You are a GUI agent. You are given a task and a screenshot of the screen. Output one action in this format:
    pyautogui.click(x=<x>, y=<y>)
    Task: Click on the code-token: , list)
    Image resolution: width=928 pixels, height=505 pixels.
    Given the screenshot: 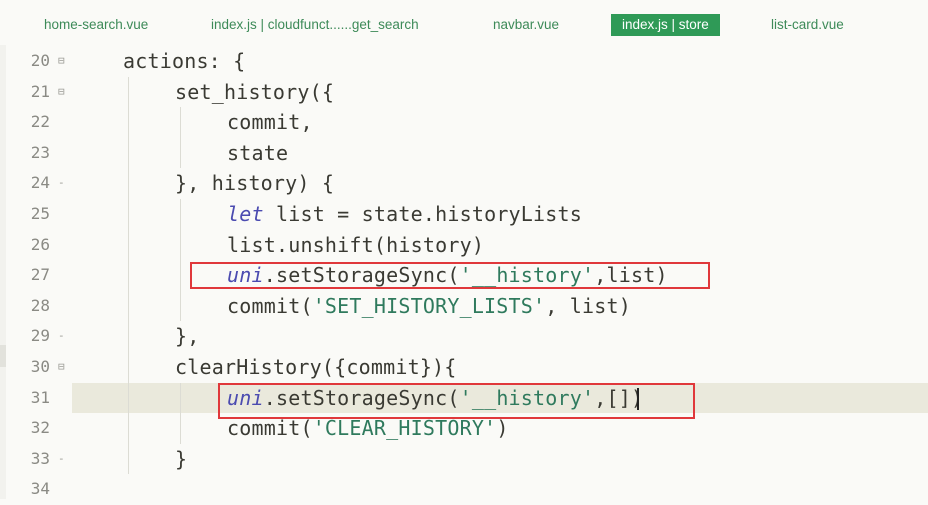 What is the action you would take?
    pyautogui.click(x=588, y=305)
    